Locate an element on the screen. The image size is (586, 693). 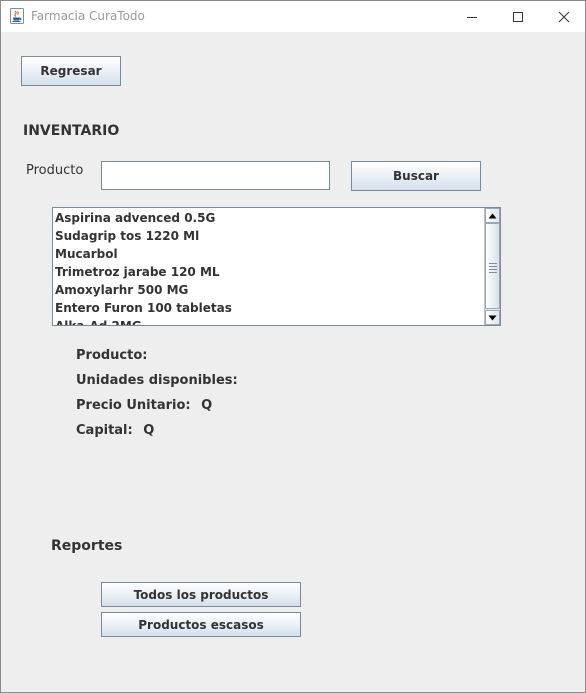
maximize-button is located at coordinates (518, 16).